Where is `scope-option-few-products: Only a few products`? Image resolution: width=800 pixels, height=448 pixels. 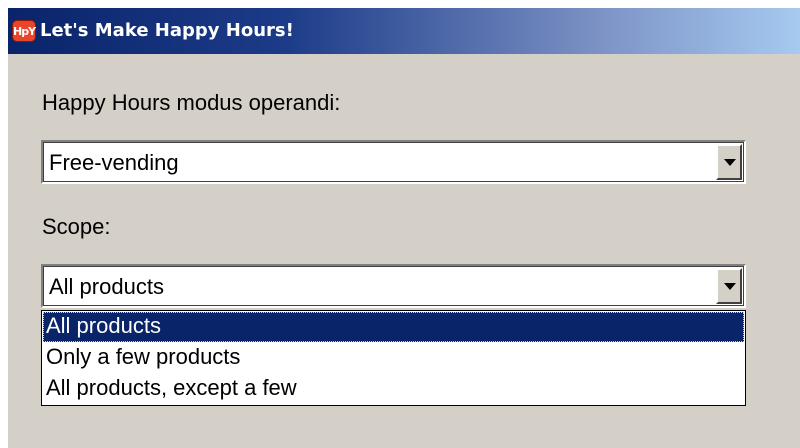
scope-option-few-products: Only a few products is located at coordinates (393, 358).